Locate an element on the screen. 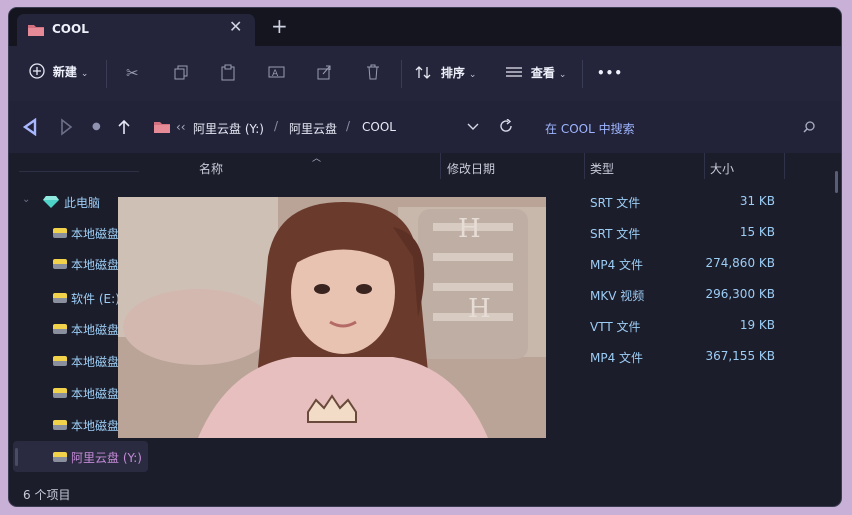  column-size: 大小 is located at coordinates (722, 168).